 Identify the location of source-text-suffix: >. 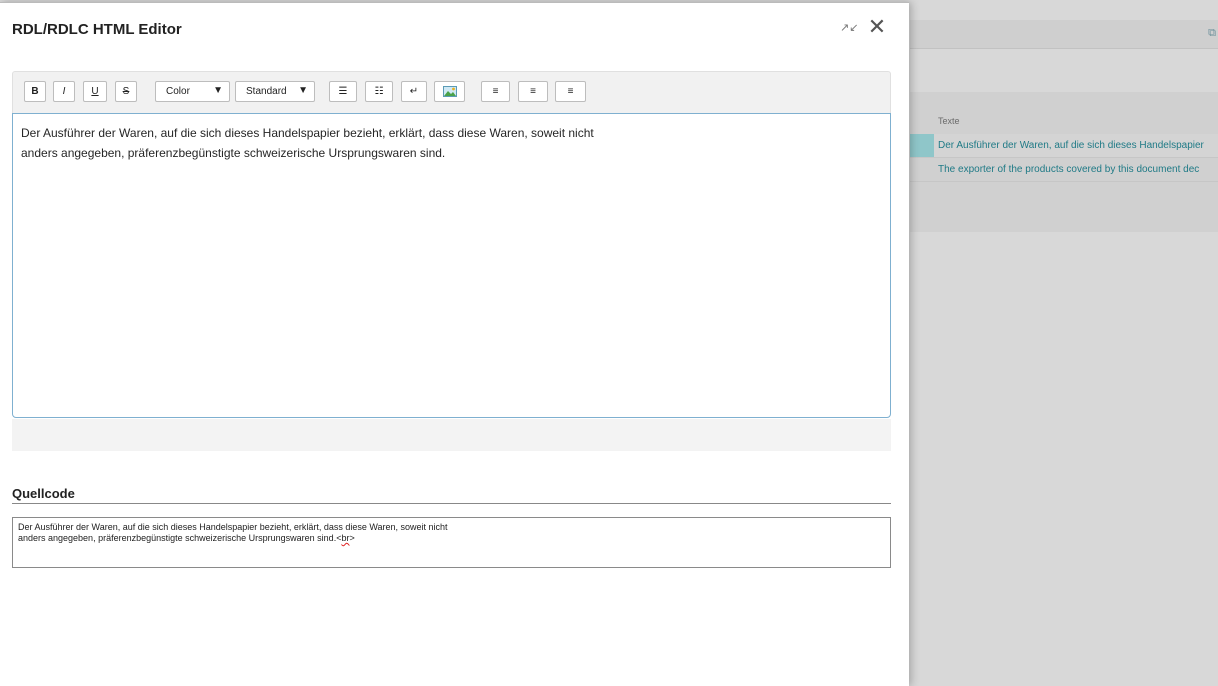
(352, 538).